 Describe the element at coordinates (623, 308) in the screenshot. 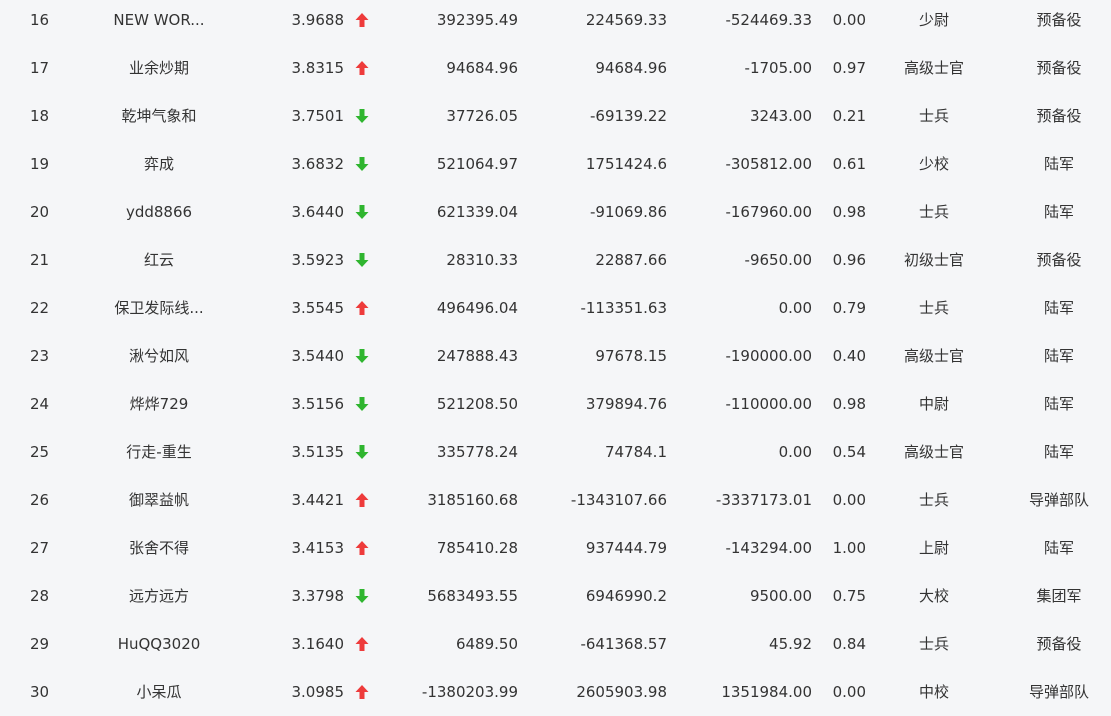

I see `value-2-cell: -113351.63` at that location.